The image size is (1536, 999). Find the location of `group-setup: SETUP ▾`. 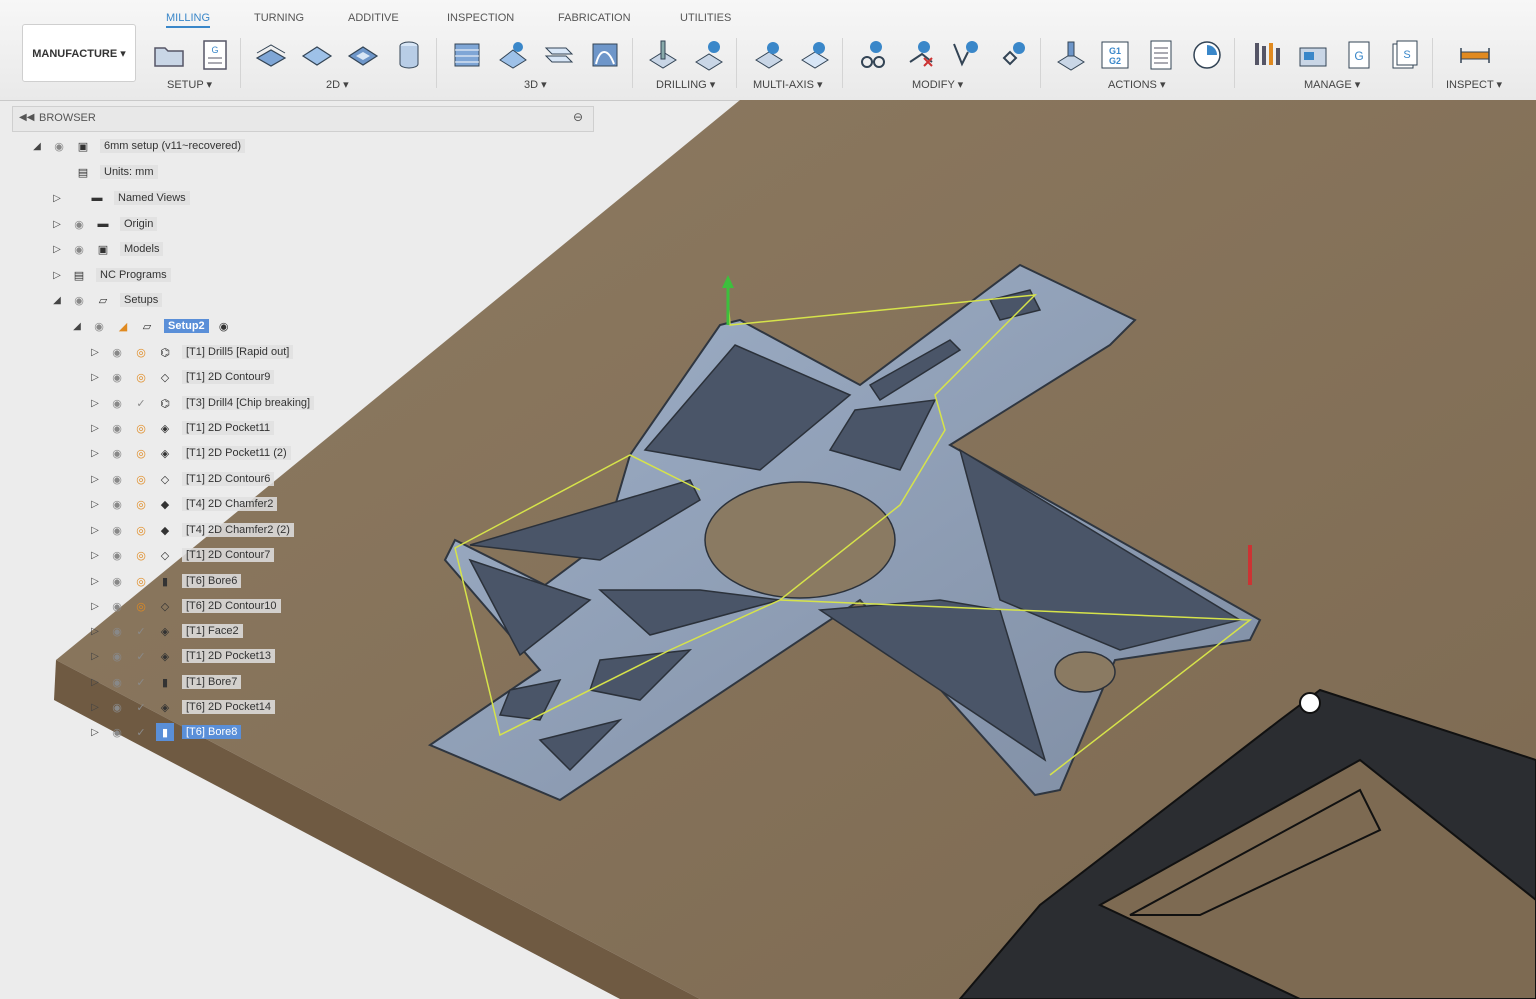

group-setup: SETUP ▾ is located at coordinates (189, 84).